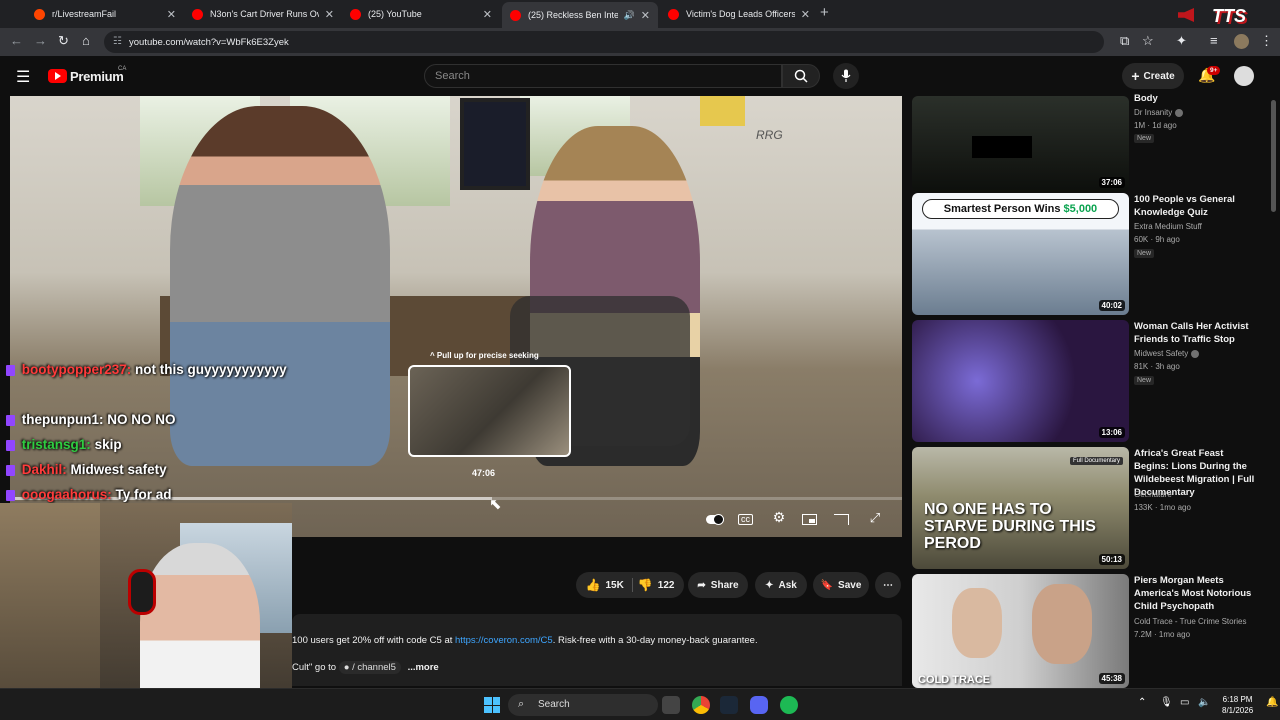 Image resolution: width=1280 pixels, height=720 pixels. I want to click on notification-center-icon: 🔔, so click(1272, 702).